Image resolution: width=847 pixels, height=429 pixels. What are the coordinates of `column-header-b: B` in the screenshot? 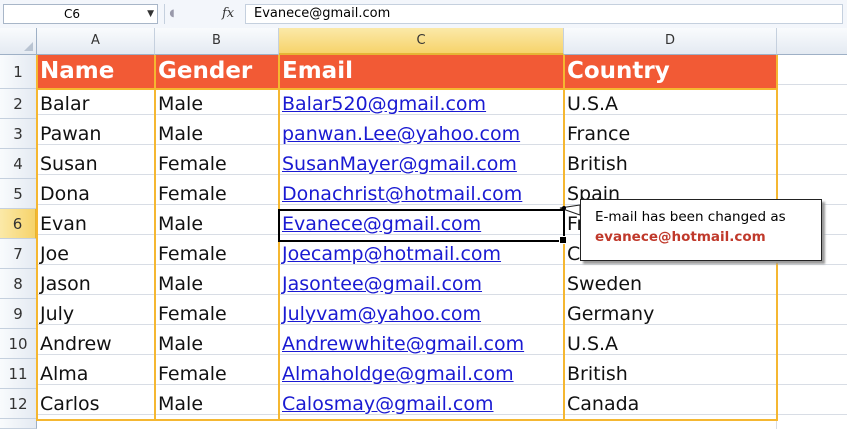 It's located at (217, 41).